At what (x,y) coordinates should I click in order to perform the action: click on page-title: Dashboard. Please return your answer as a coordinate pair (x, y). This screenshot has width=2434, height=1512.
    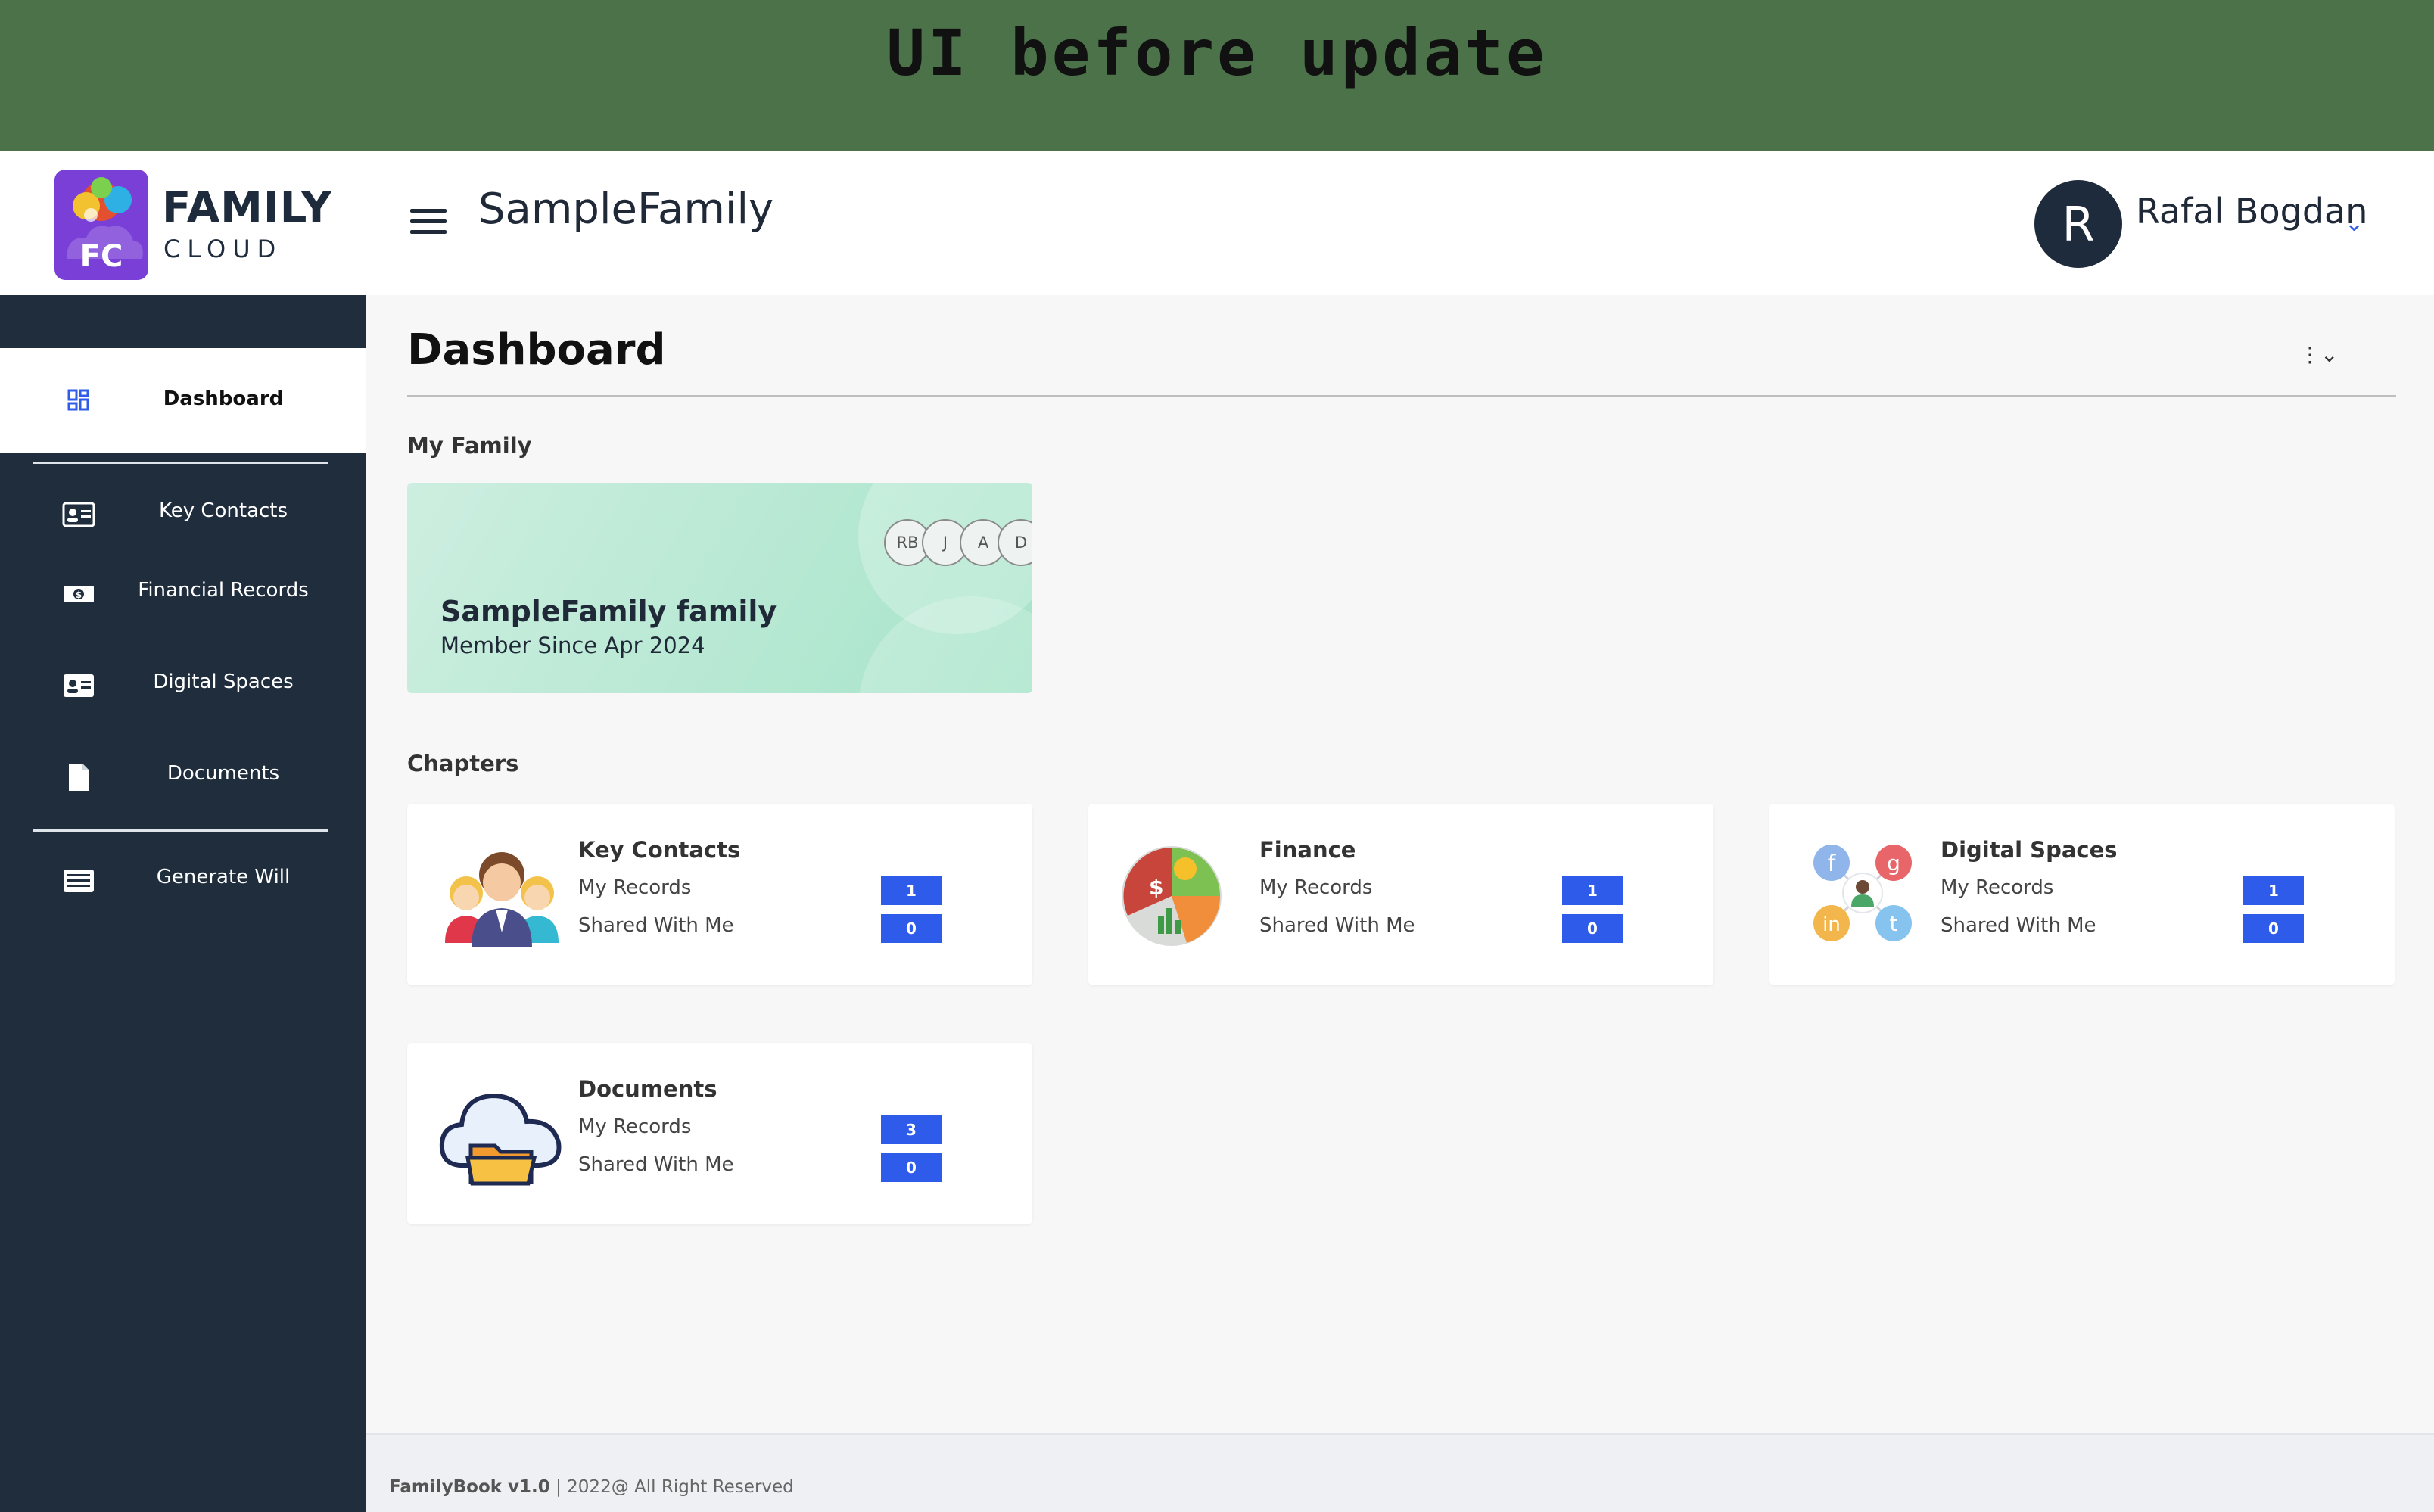
    Looking at the image, I should click on (536, 350).